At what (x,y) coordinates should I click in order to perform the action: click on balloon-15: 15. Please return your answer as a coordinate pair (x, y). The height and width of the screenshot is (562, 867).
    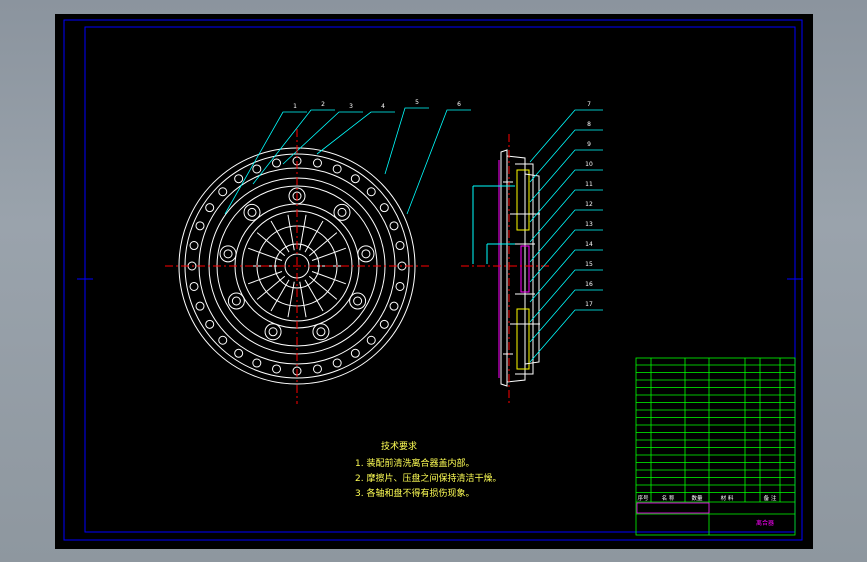
    Looking at the image, I should click on (589, 264).